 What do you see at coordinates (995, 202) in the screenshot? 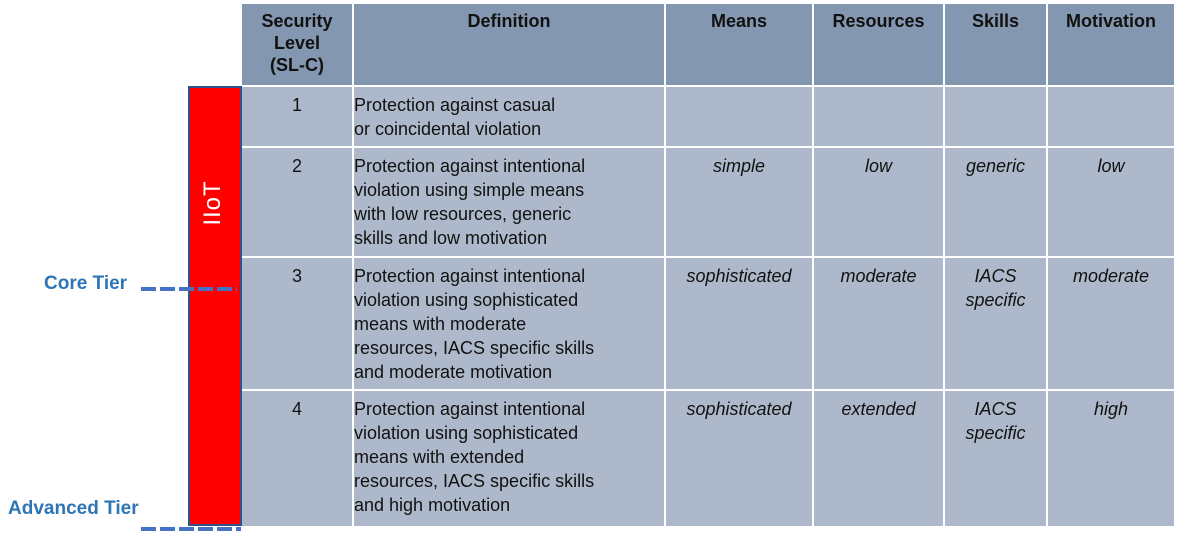
I see `cell-skills: generic` at bounding box center [995, 202].